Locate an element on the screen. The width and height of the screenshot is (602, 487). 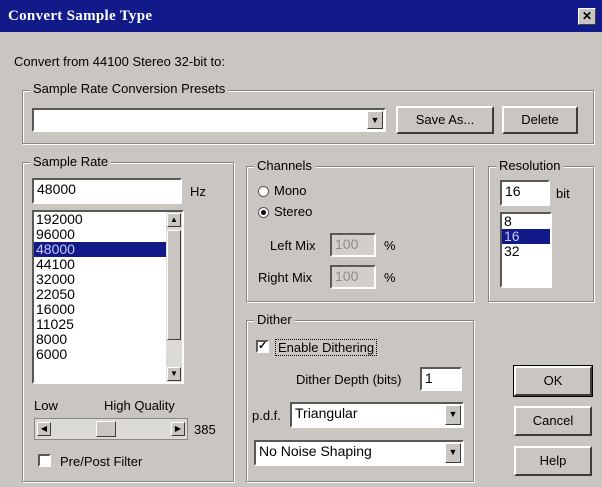
sample-rate-list-item: 6000 is located at coordinates (108, 354).